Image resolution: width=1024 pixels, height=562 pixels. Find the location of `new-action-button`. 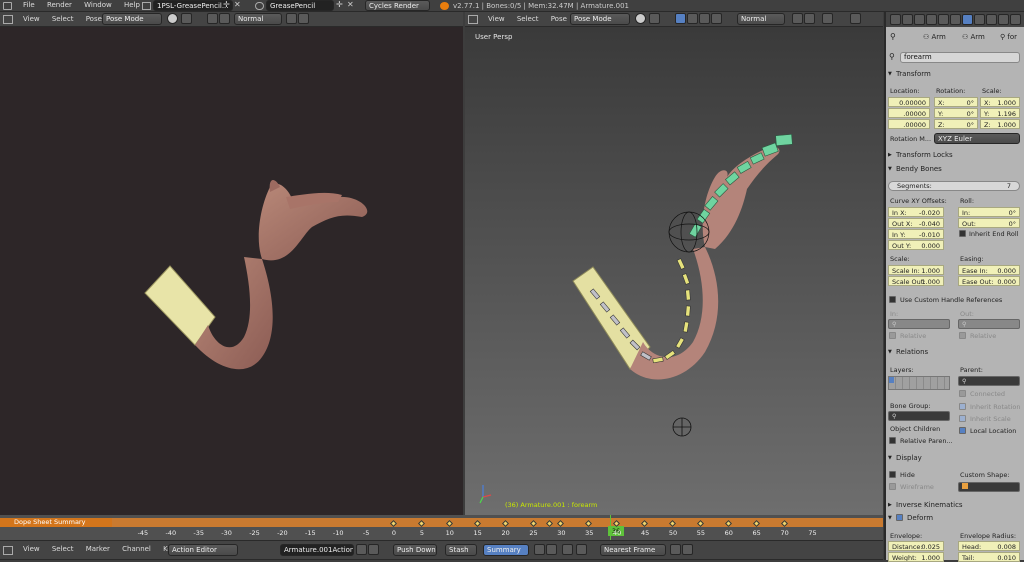

new-action-button is located at coordinates (373, 549).